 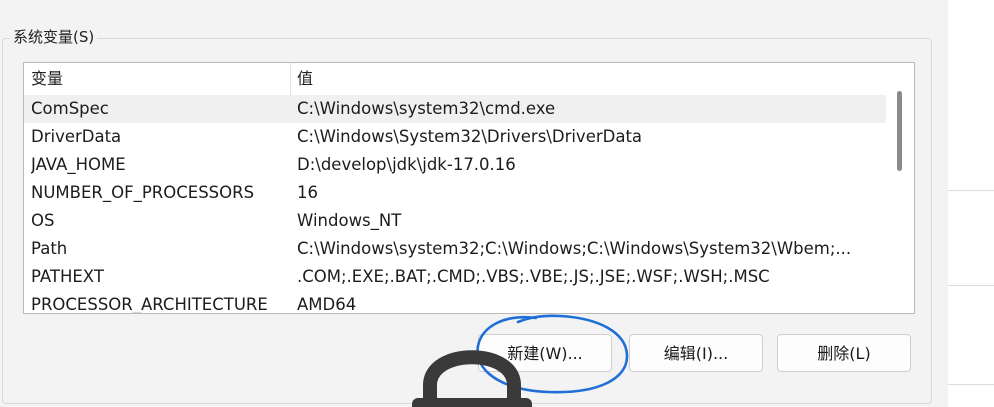 What do you see at coordinates (327, 304) in the screenshot?
I see `variable-value-cell: AMD64` at bounding box center [327, 304].